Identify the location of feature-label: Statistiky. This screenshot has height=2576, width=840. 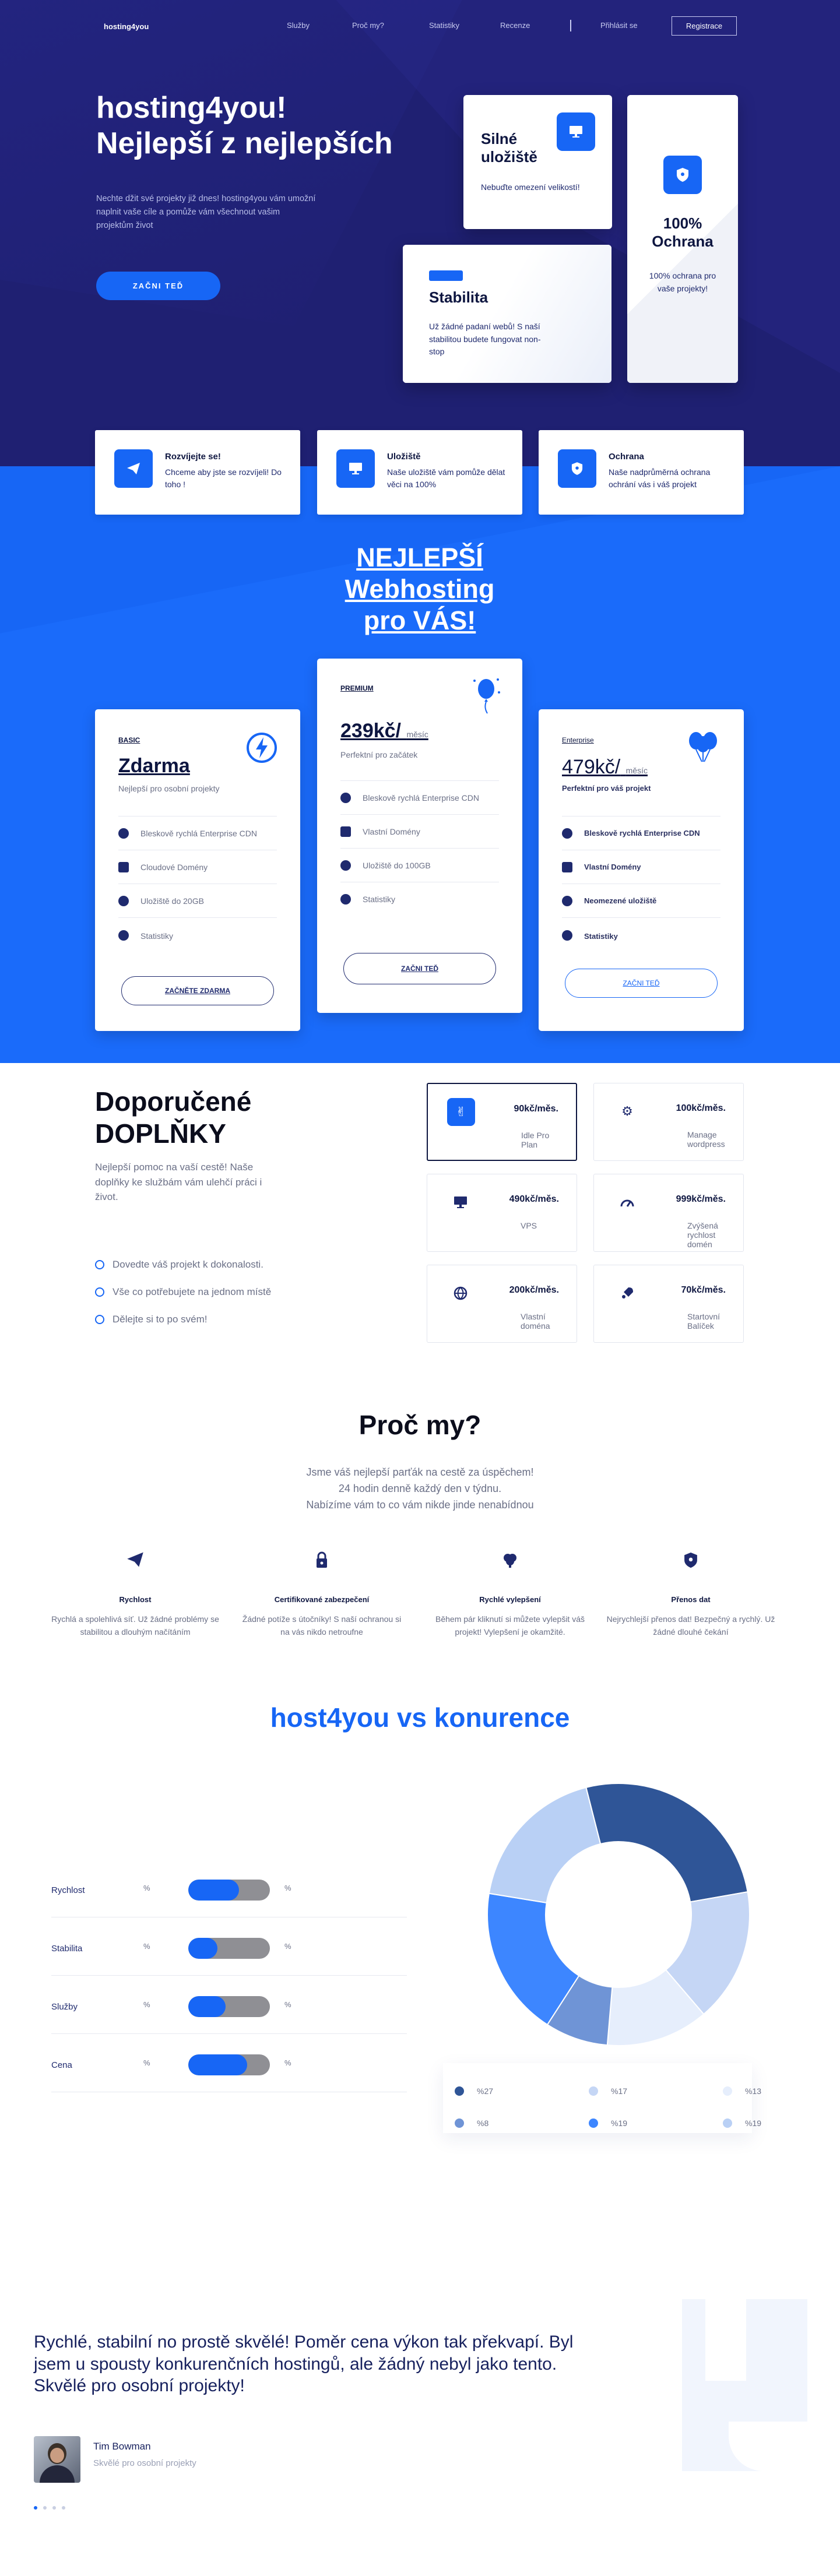
(379, 899).